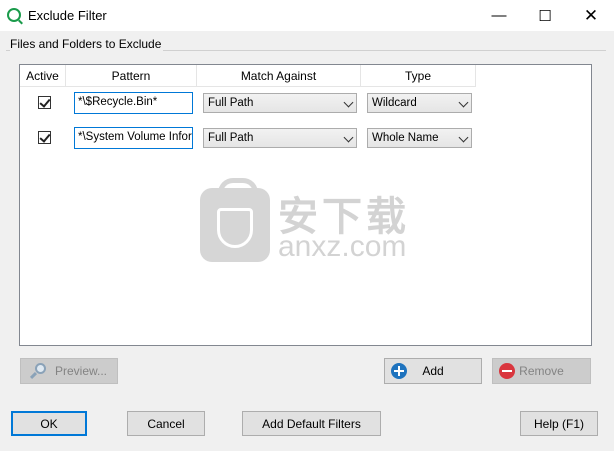 Image resolution: width=614 pixels, height=451 pixels. I want to click on maximize-button: ☐, so click(545, 15).